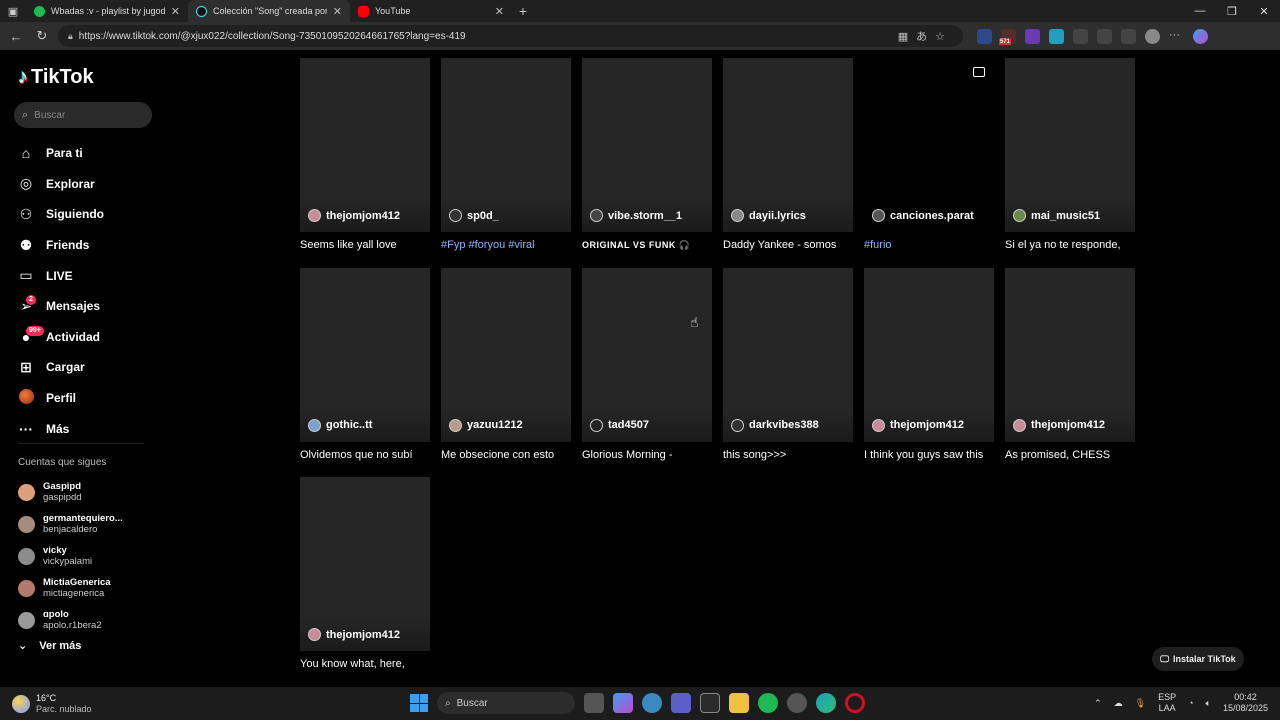 The image size is (1280, 720). What do you see at coordinates (788, 455) in the screenshot?
I see `video-caption: this song>>>` at bounding box center [788, 455].